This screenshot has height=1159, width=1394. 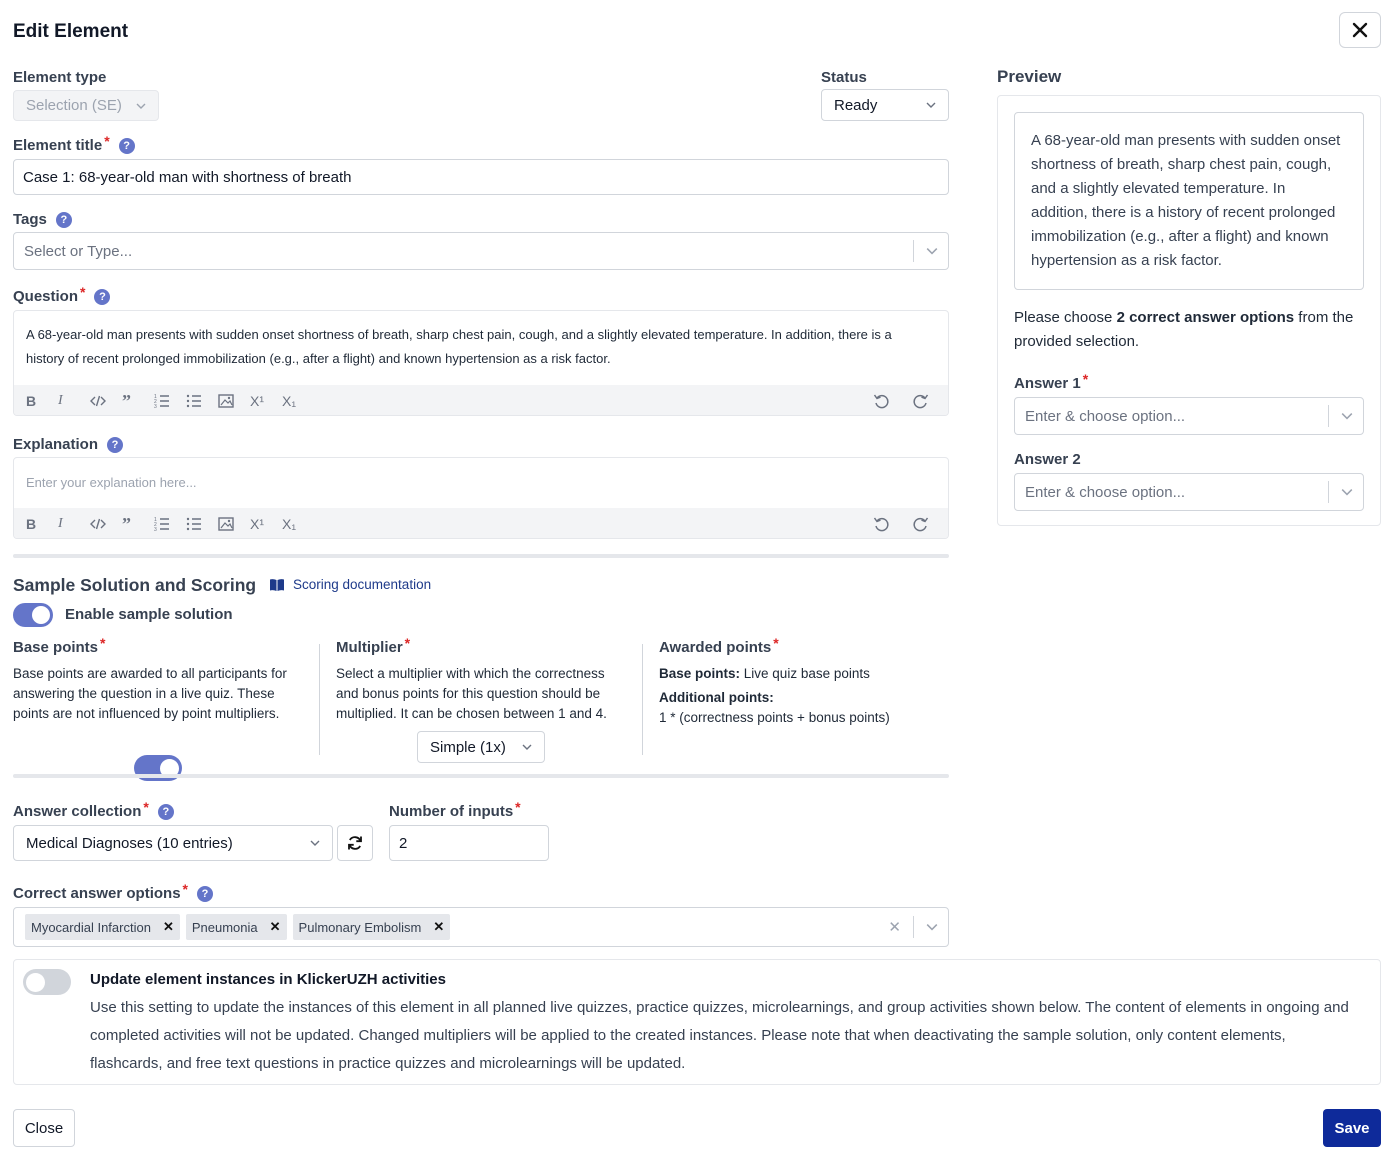 What do you see at coordinates (161, 524) in the screenshot?
I see `ordered-list-icon: 123` at bounding box center [161, 524].